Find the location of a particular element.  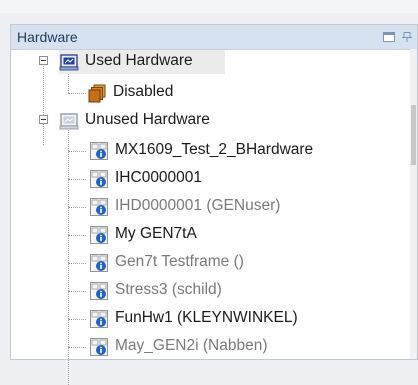

tree-node-label: Unused Hardware is located at coordinates (147, 119).